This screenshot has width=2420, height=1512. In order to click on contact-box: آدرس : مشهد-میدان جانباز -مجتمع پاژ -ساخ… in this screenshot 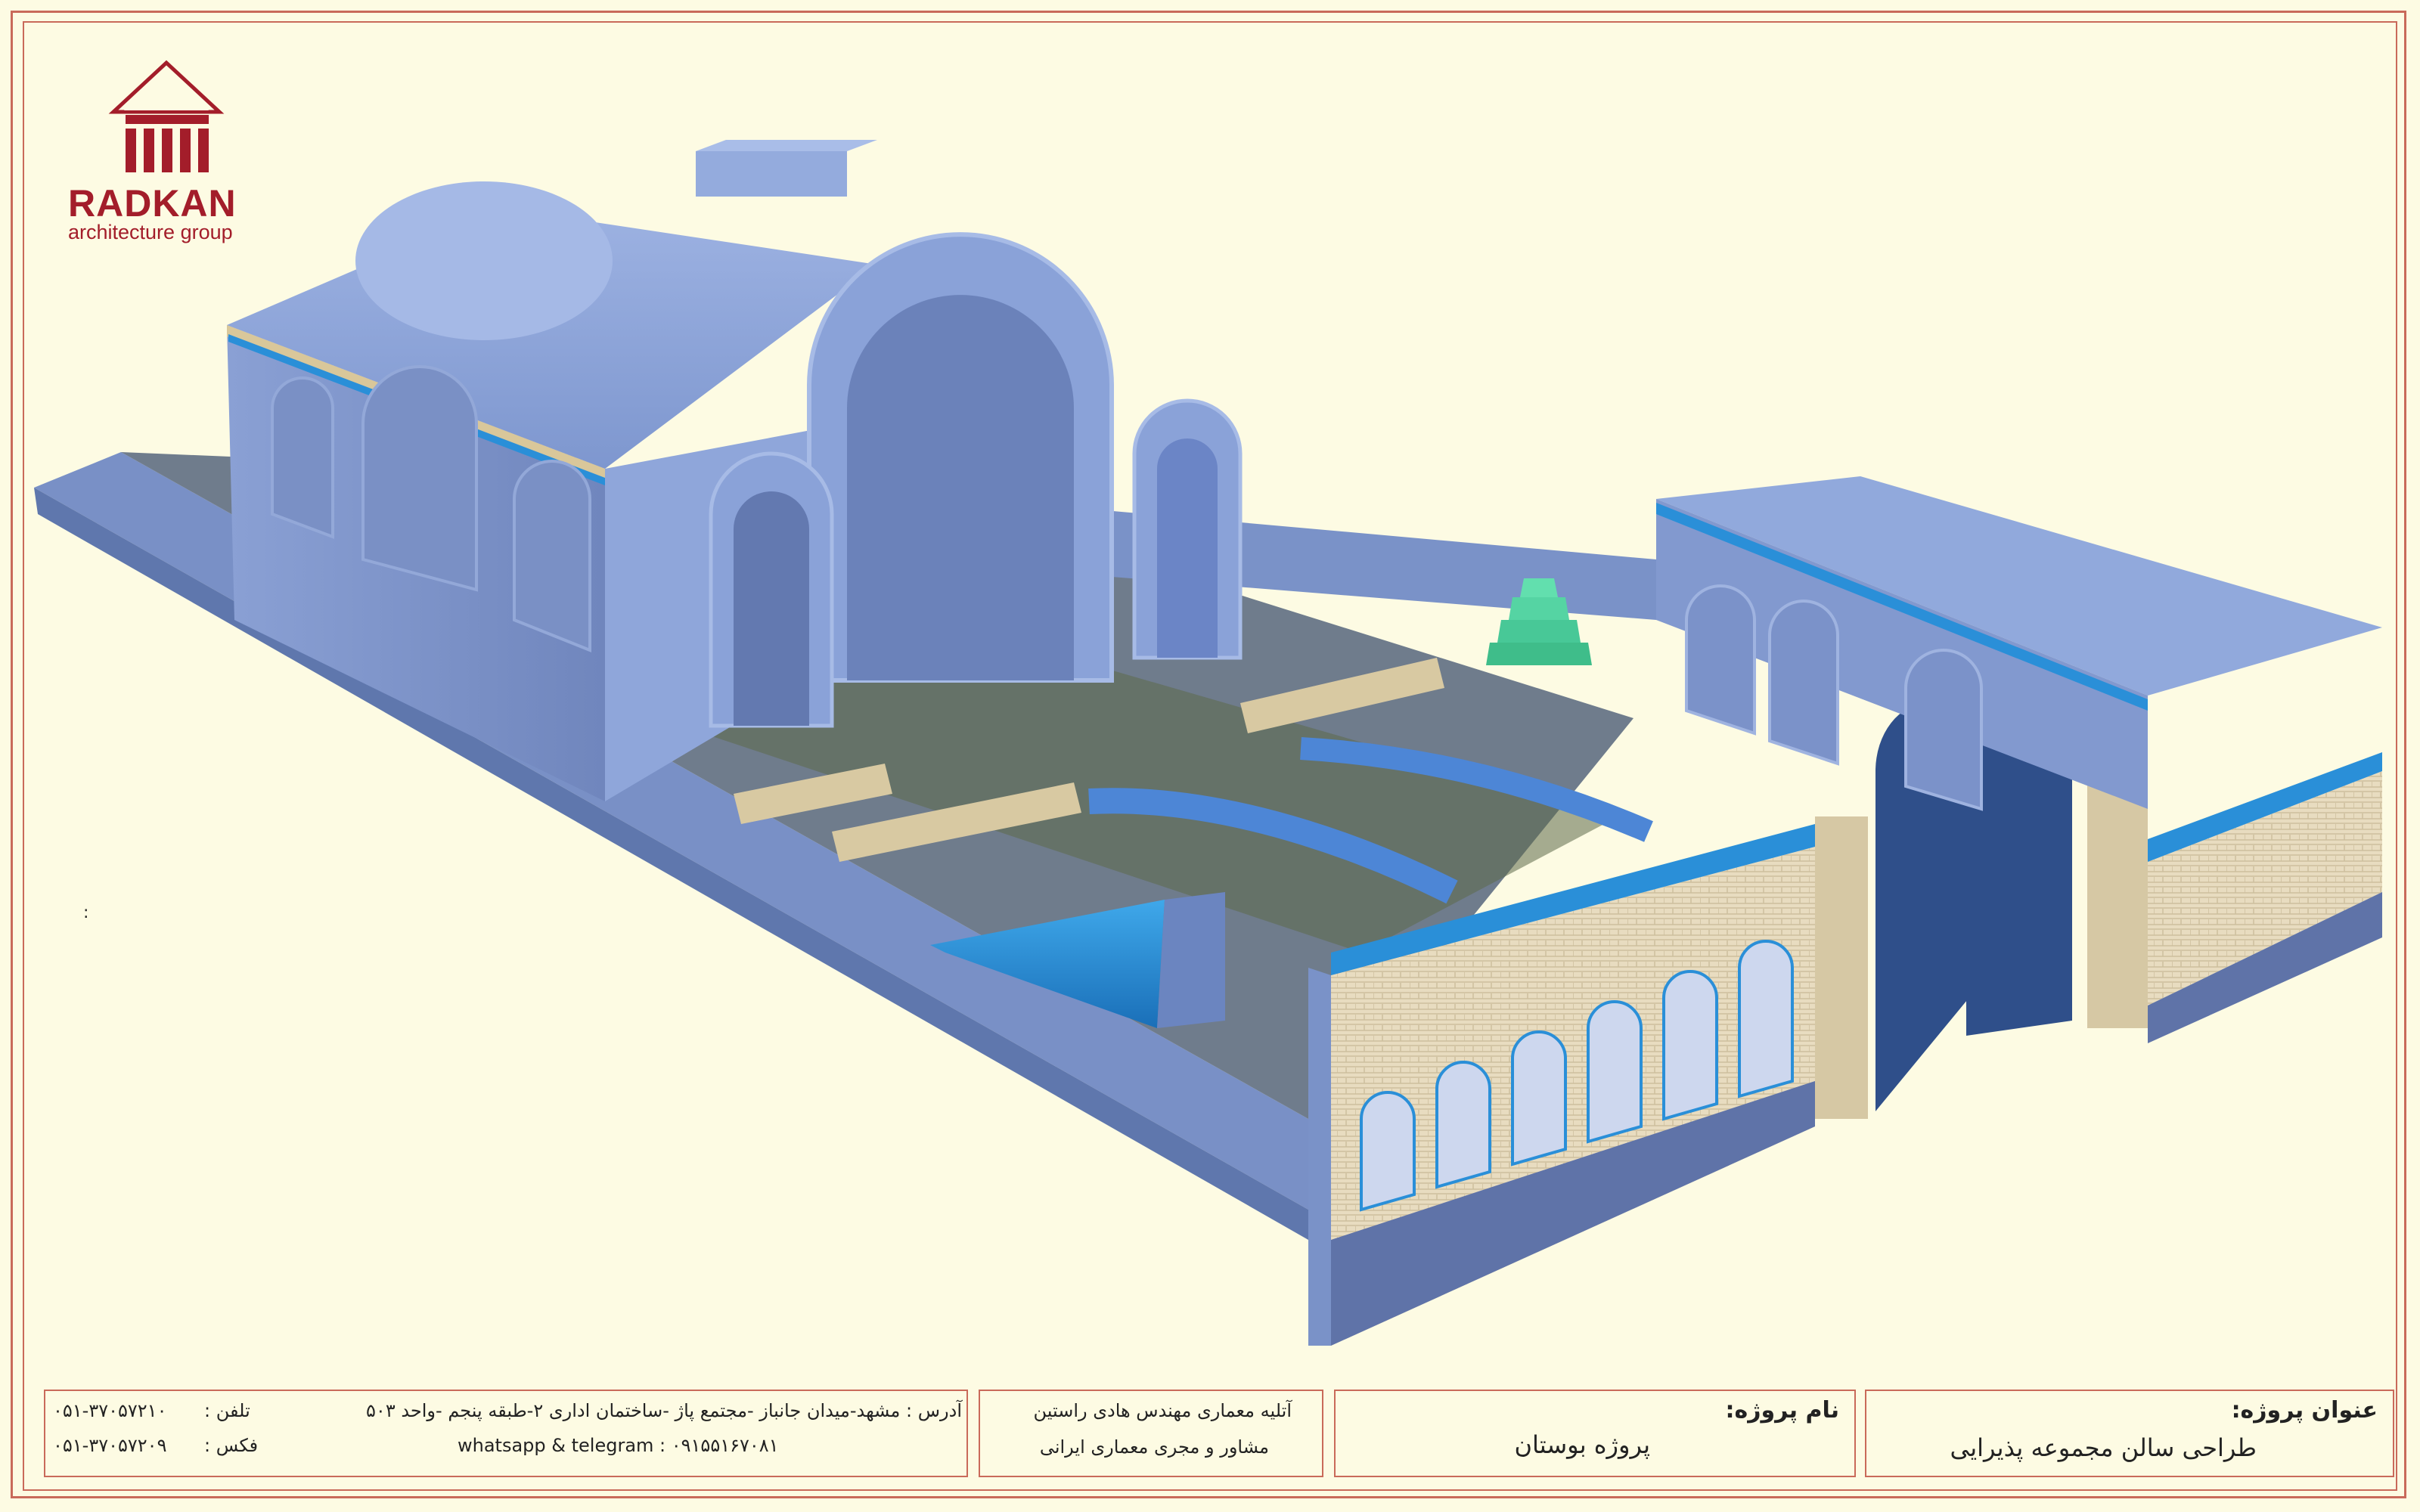, I will do `click(506, 1433)`.